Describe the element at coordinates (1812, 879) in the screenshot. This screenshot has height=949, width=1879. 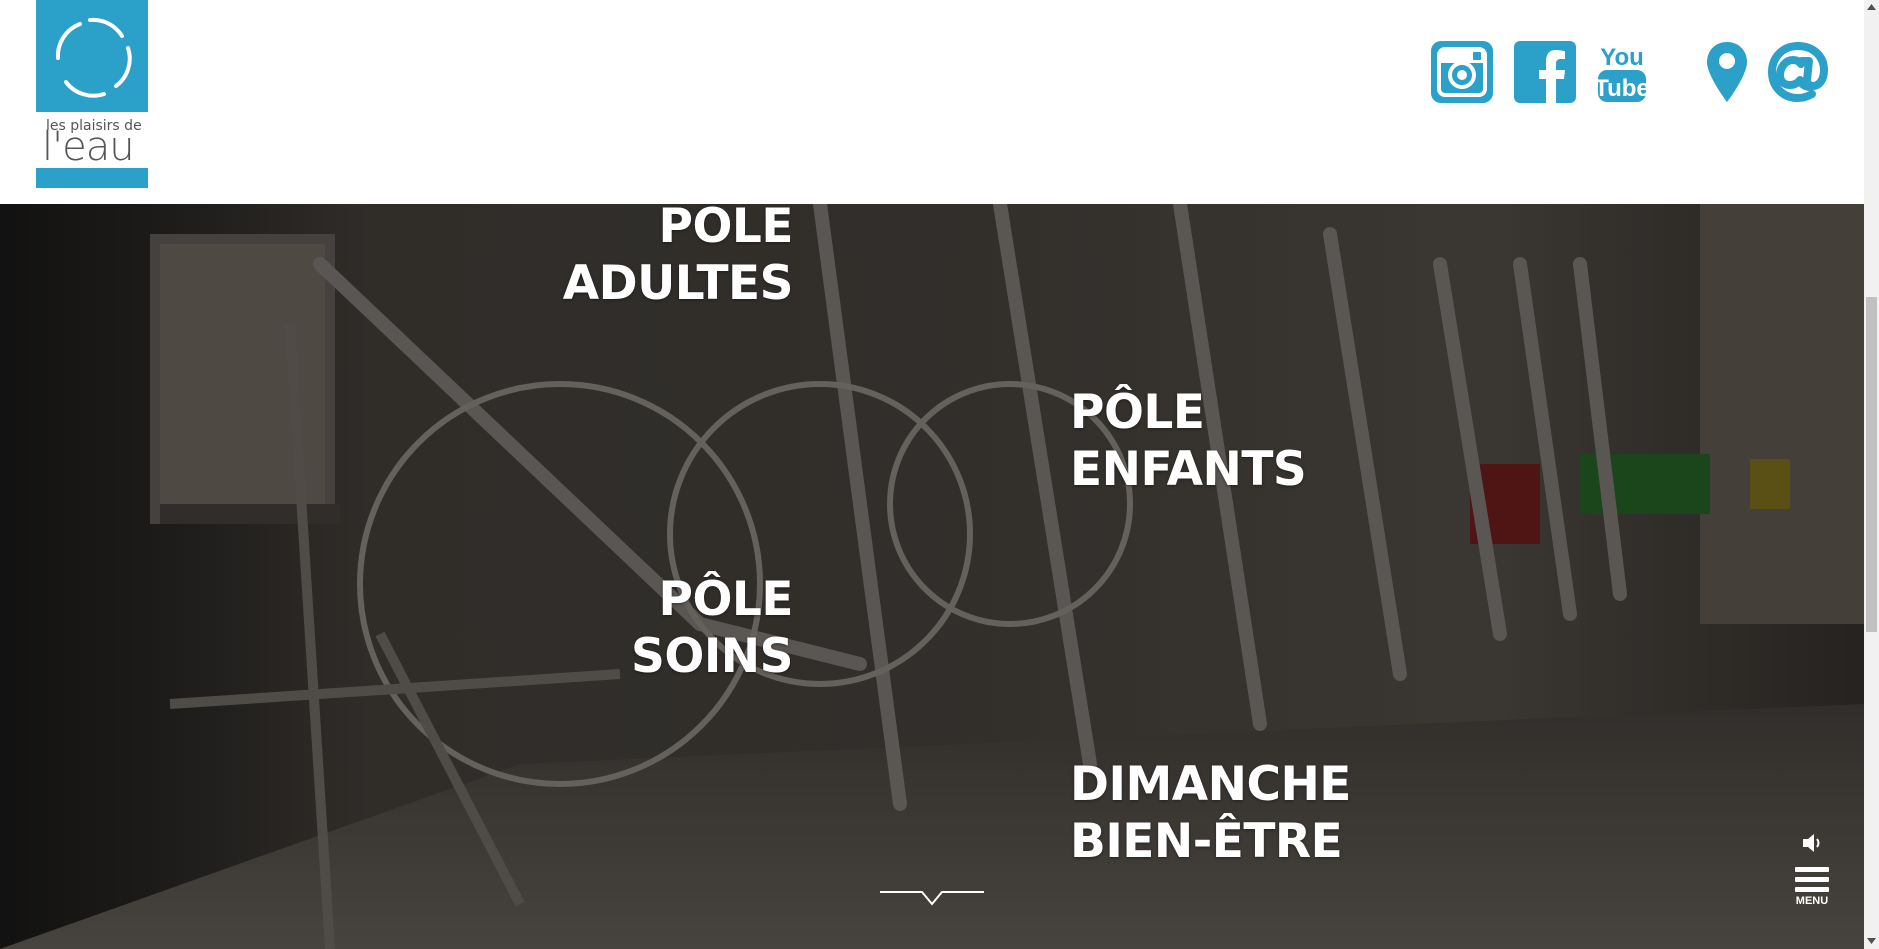
I see `hamburger-icon` at that location.